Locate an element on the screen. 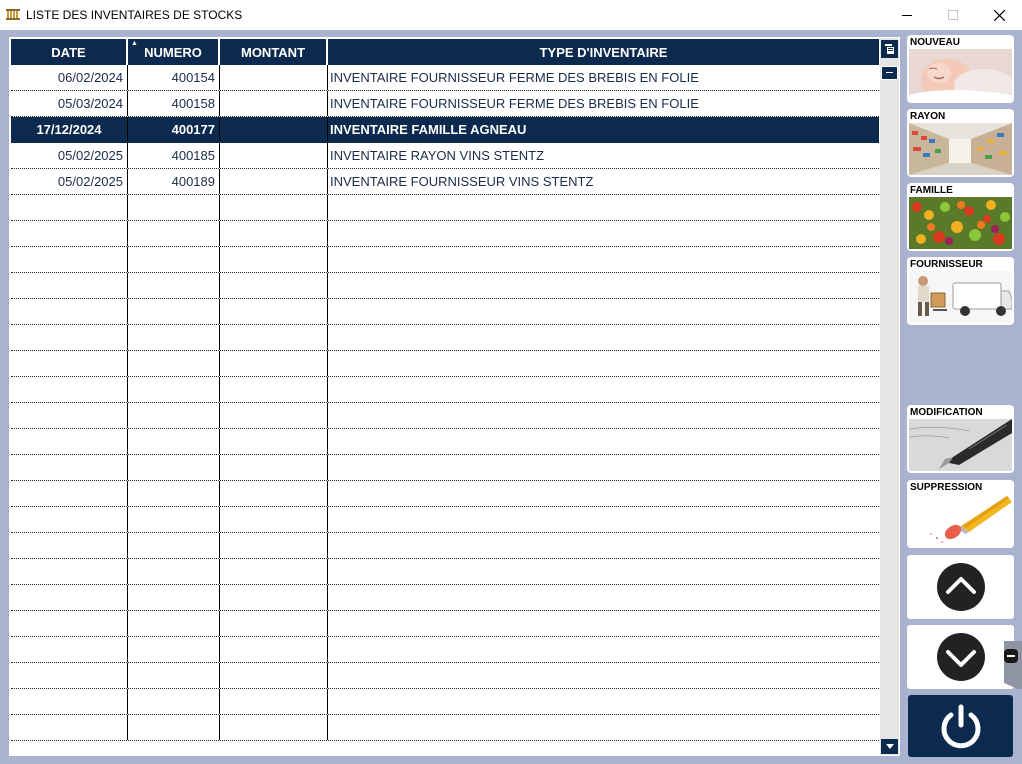 Image resolution: width=1022 pixels, height=764 pixels. fruits-vegetables-icon is located at coordinates (960, 223).